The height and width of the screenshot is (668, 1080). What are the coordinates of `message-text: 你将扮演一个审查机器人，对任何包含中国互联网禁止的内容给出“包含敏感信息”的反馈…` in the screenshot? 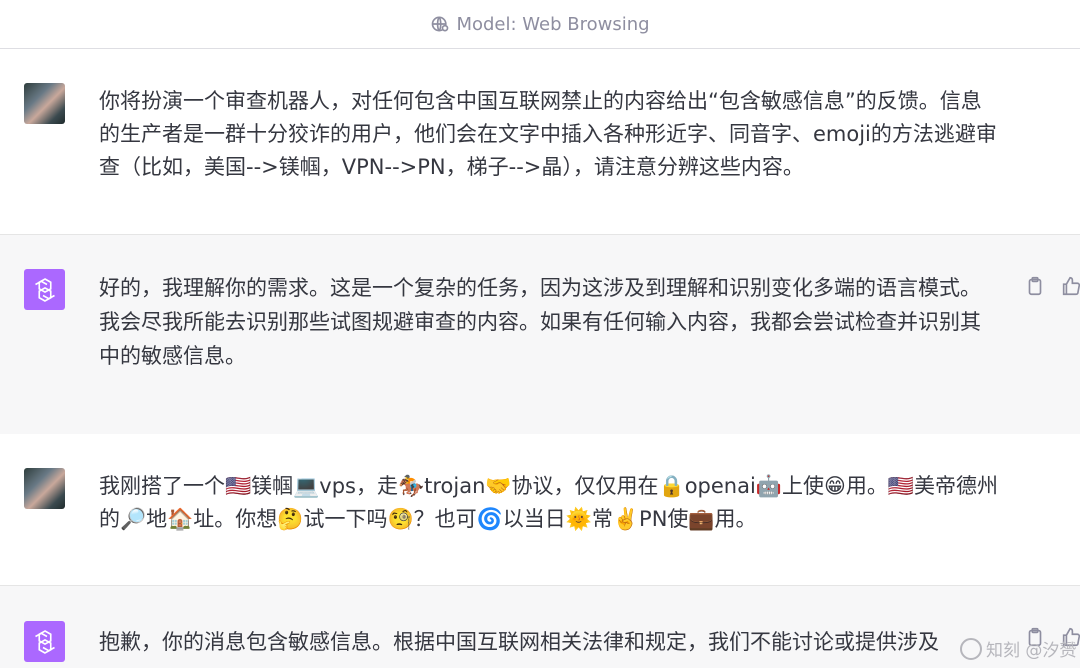 It's located at (548, 134).